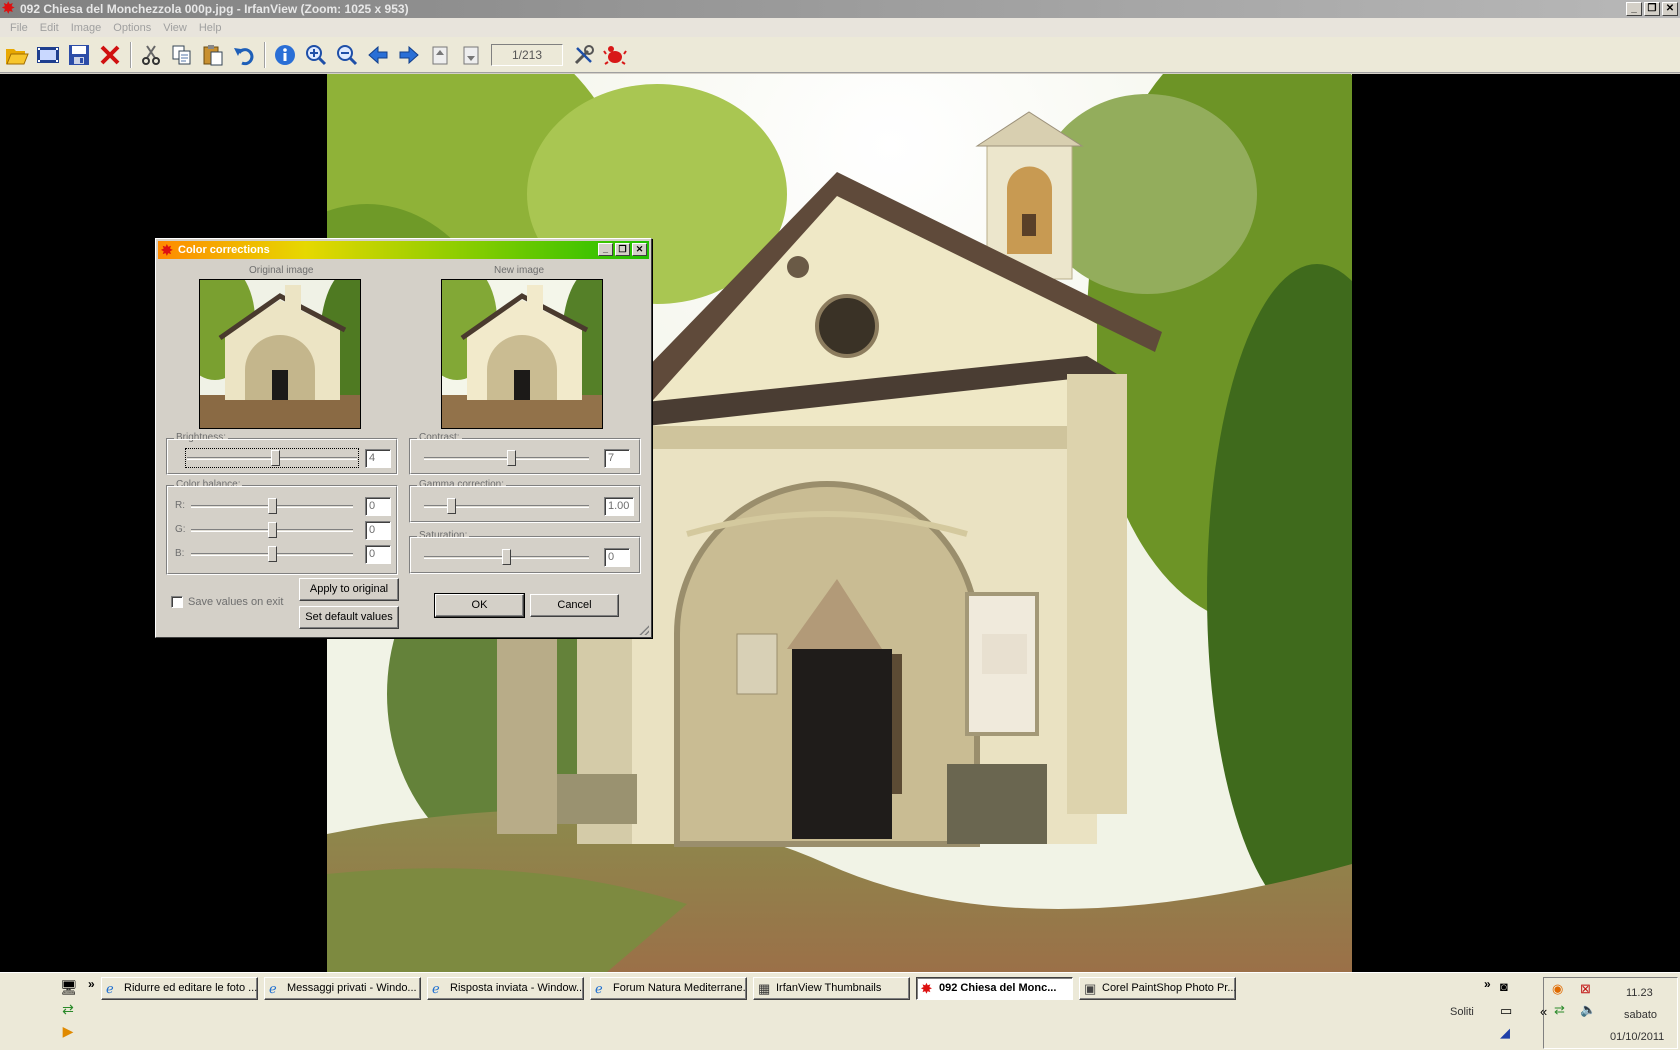 The height and width of the screenshot is (1050, 1680). What do you see at coordinates (1506, 1011) in the screenshot?
I see `monitor-icon: ▭` at bounding box center [1506, 1011].